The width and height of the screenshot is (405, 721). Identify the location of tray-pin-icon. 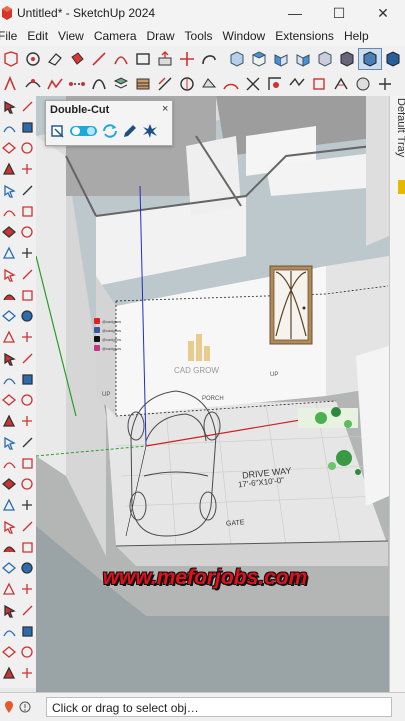
(401, 187).